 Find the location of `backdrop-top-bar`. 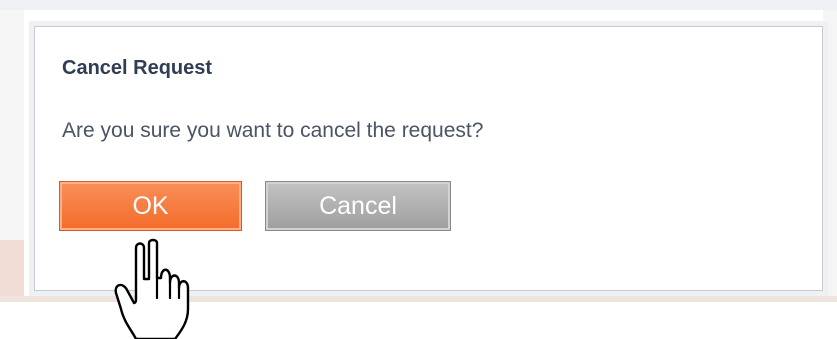

backdrop-top-bar is located at coordinates (418, 5).